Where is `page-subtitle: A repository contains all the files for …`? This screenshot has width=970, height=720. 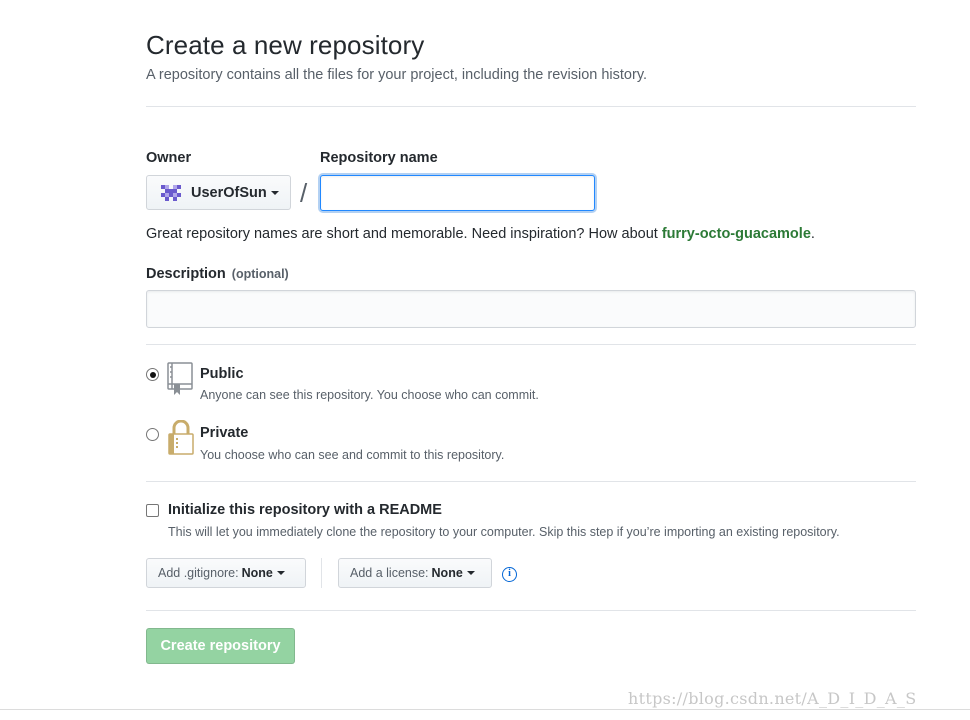 page-subtitle: A repository contains all the files for … is located at coordinates (397, 75).